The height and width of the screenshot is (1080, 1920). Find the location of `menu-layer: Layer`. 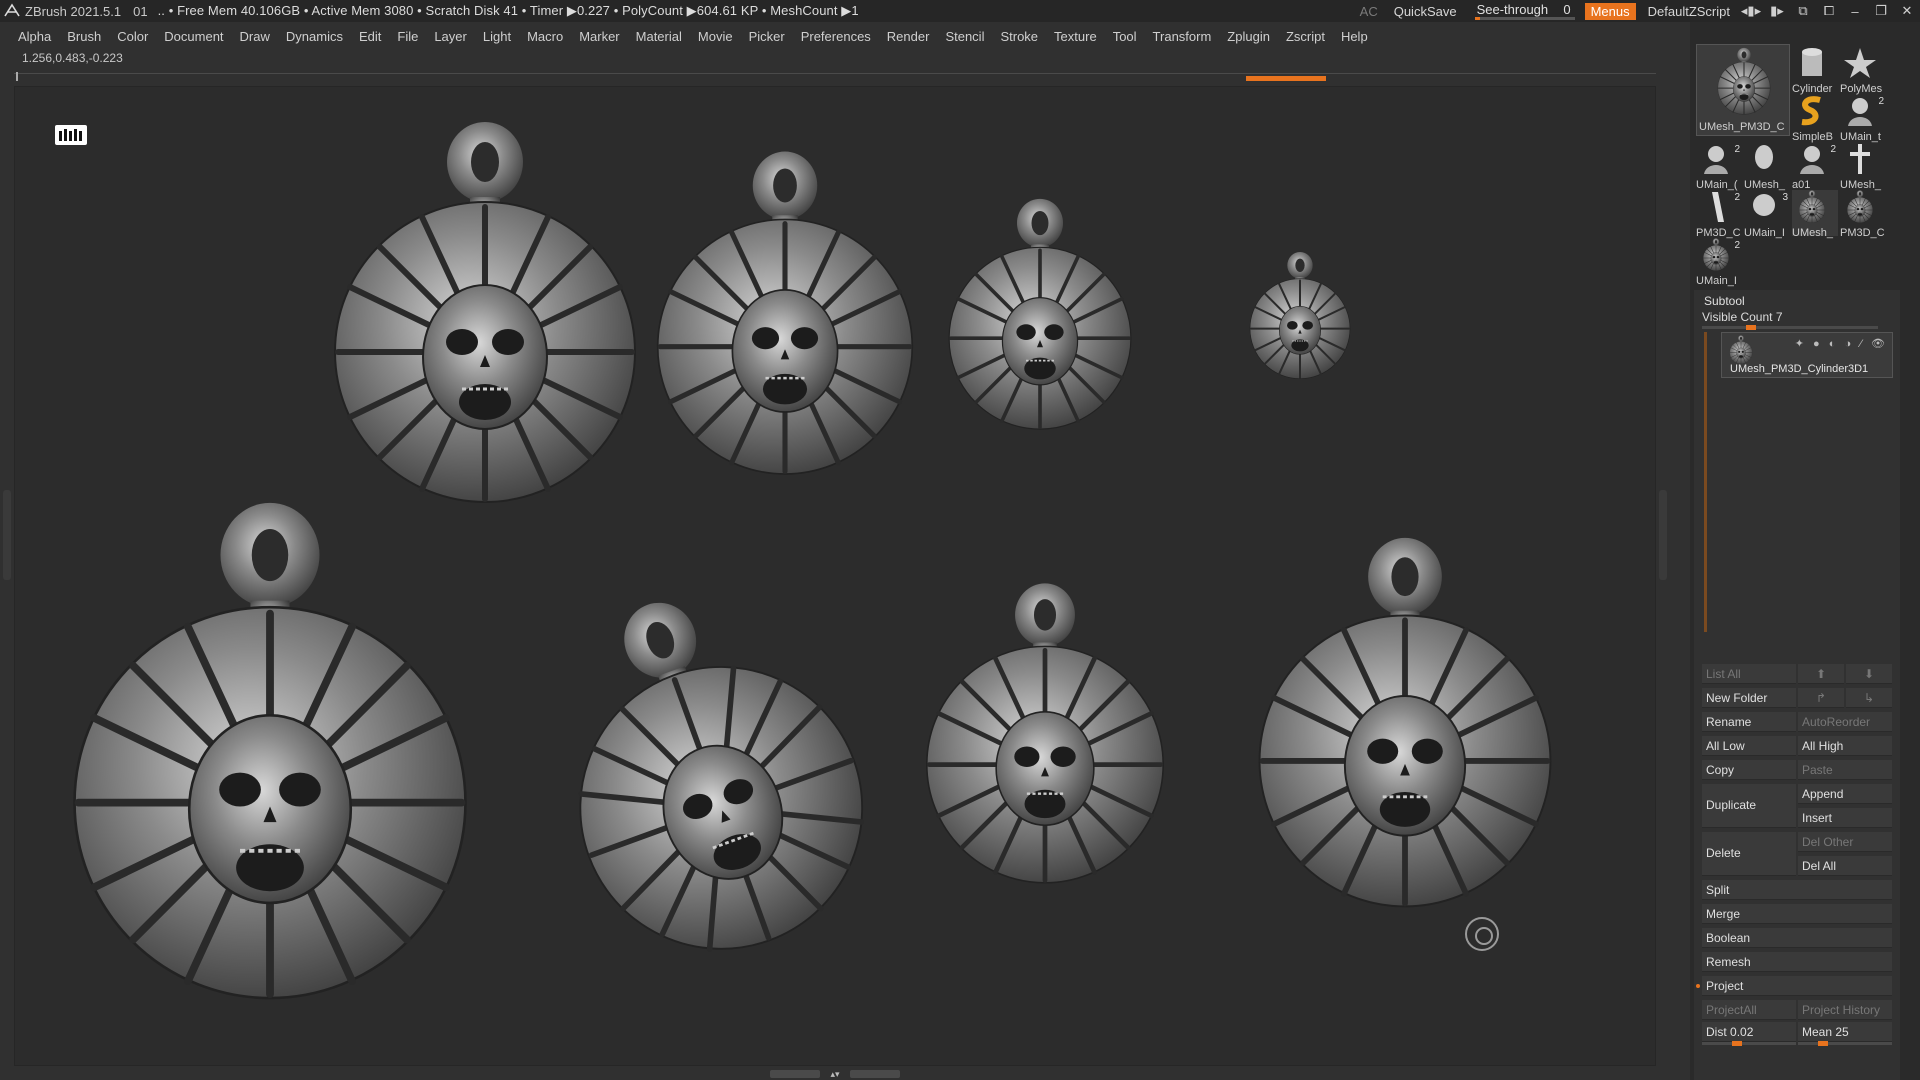

menu-layer: Layer is located at coordinates (450, 36).